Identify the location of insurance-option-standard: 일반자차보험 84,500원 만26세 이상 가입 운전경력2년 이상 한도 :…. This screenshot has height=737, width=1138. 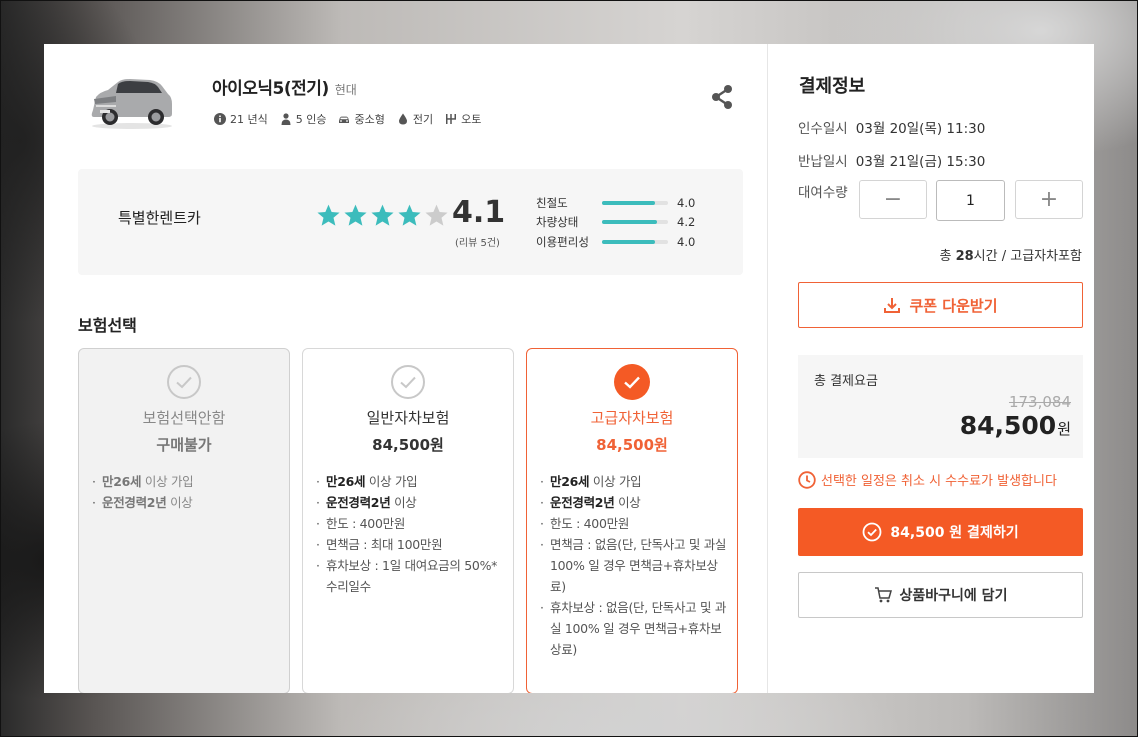
(408, 520).